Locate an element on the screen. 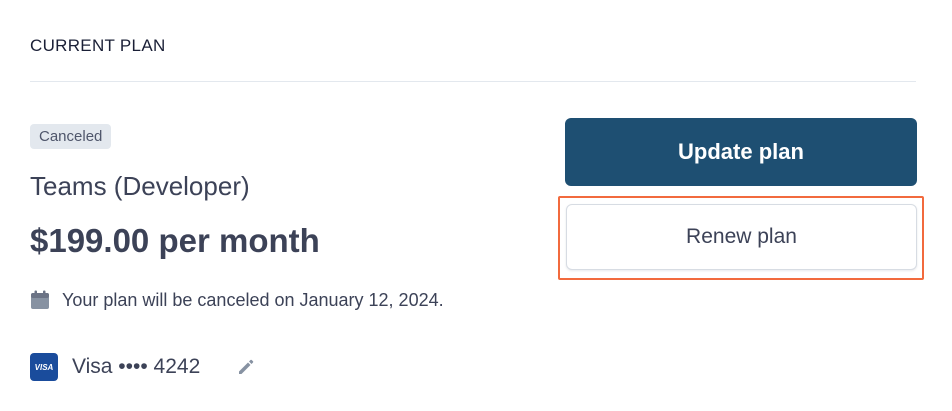 This screenshot has height=411, width=952. payment-method: VISA Visa •••• 4242 is located at coordinates (143, 367).